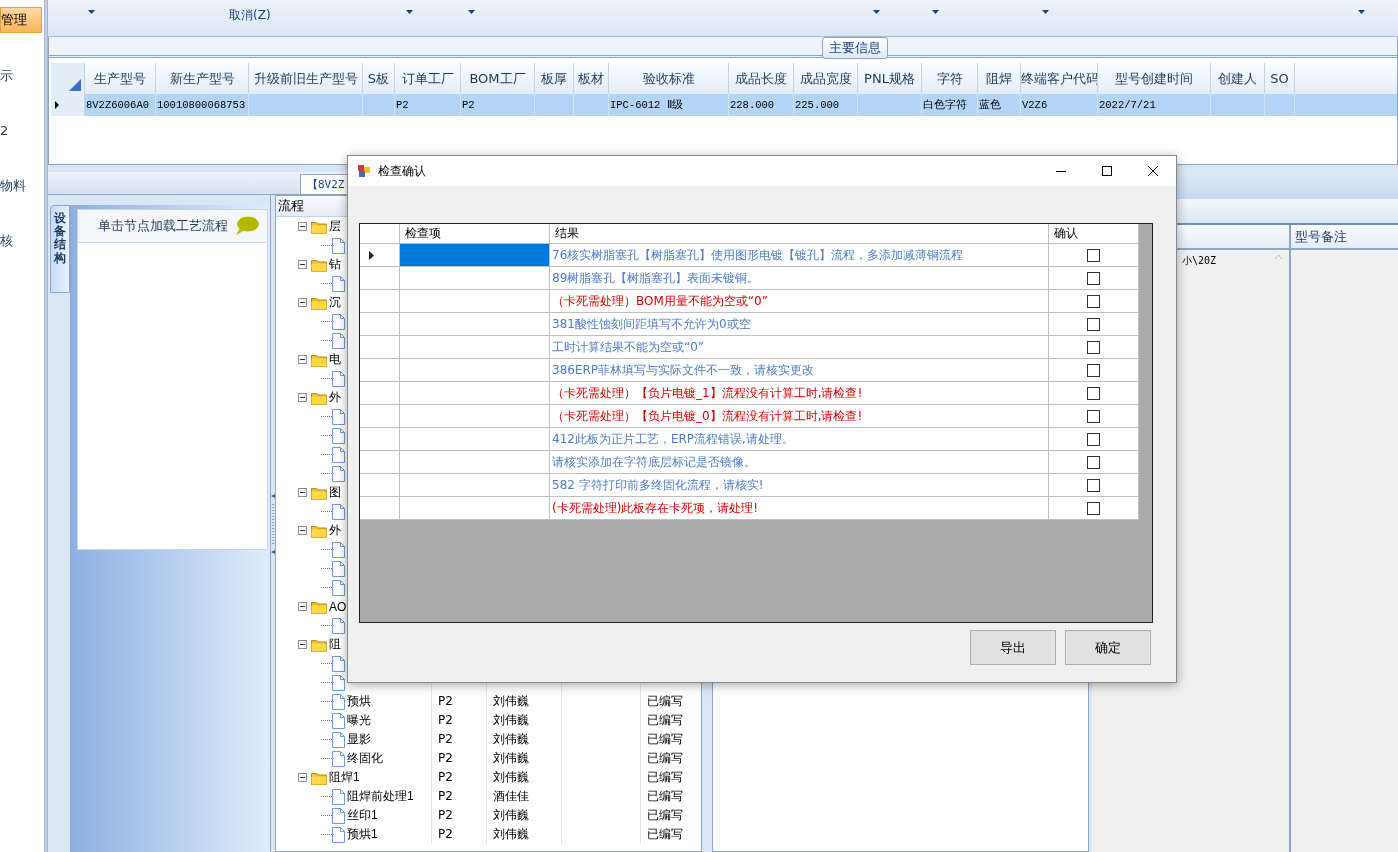 The image size is (1398, 852). What do you see at coordinates (380, 796) in the screenshot?
I see `tree-node: 阻焊前处理1` at bounding box center [380, 796].